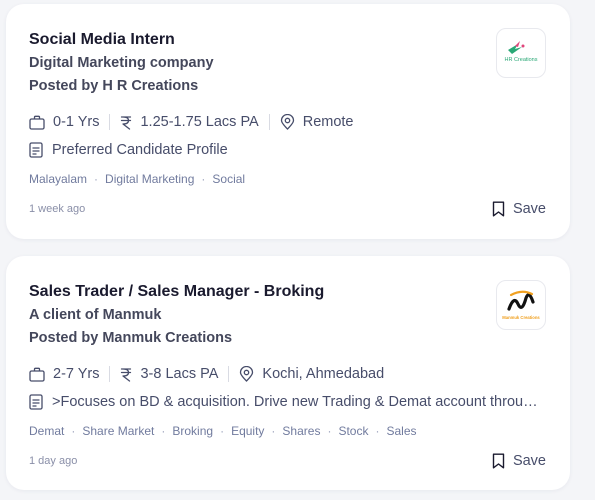 This screenshot has width=595, height=500. Describe the element at coordinates (179, 374) in the screenshot. I see `salary-value: 3-8 Lacs PA` at that location.